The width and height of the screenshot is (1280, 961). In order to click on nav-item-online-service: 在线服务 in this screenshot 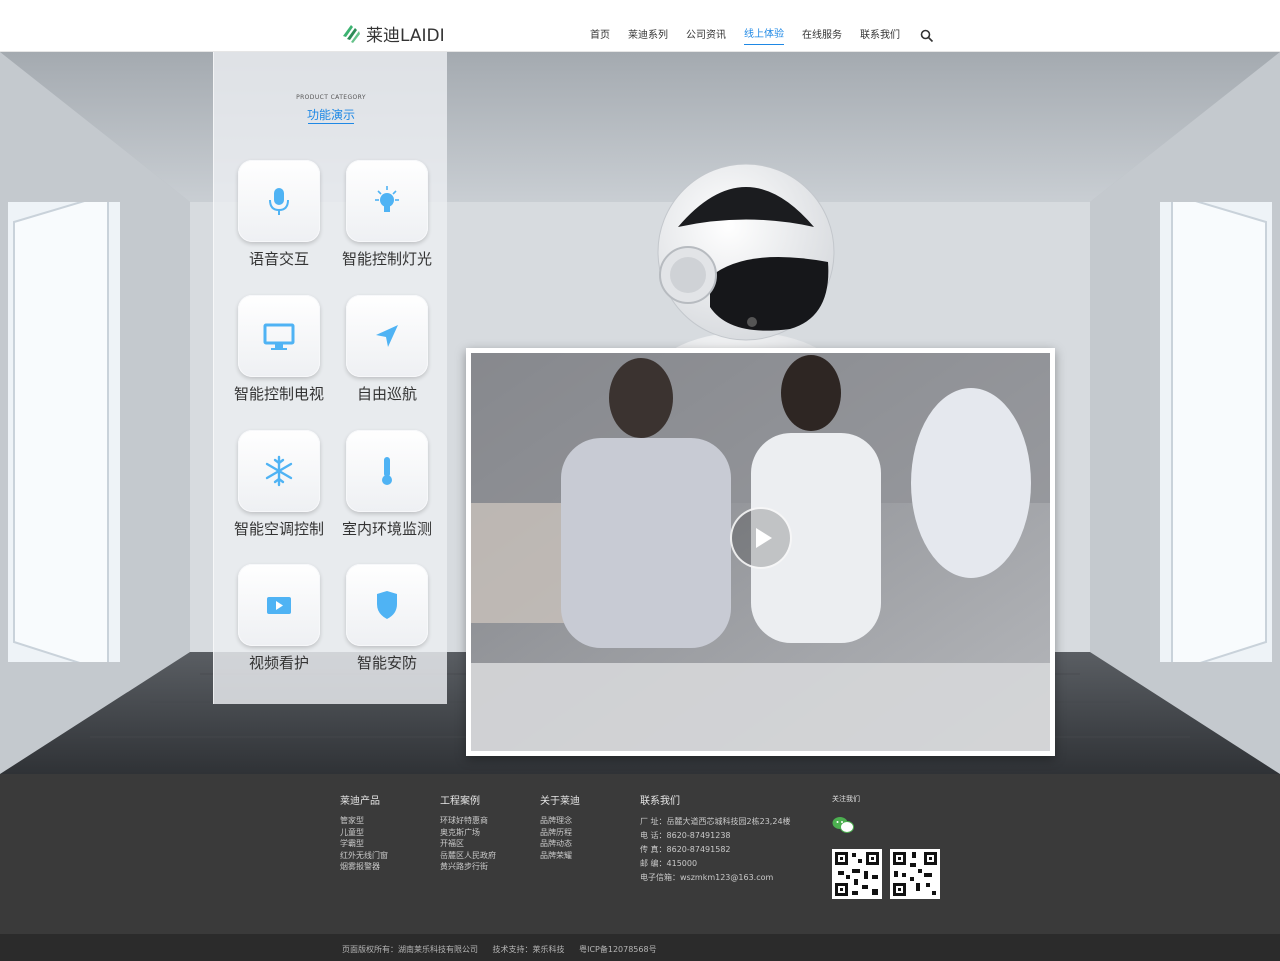, I will do `click(822, 36)`.